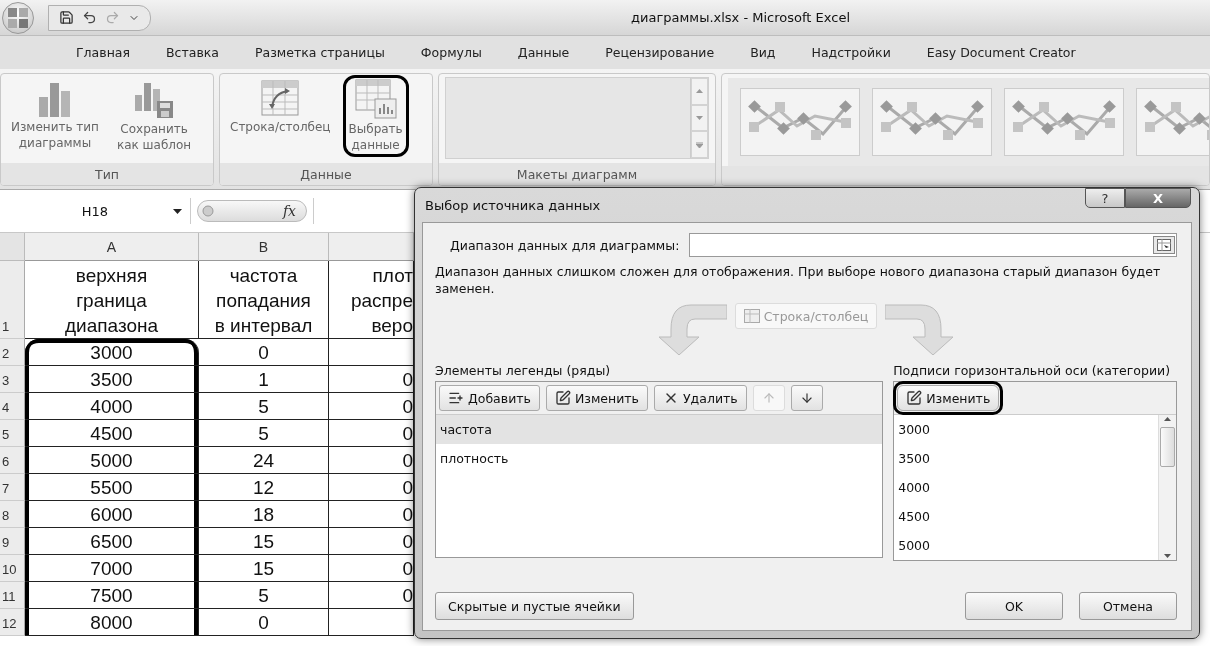 This screenshot has height=646, width=1210. What do you see at coordinates (112, 17) in the screenshot?
I see `redo-icon` at bounding box center [112, 17].